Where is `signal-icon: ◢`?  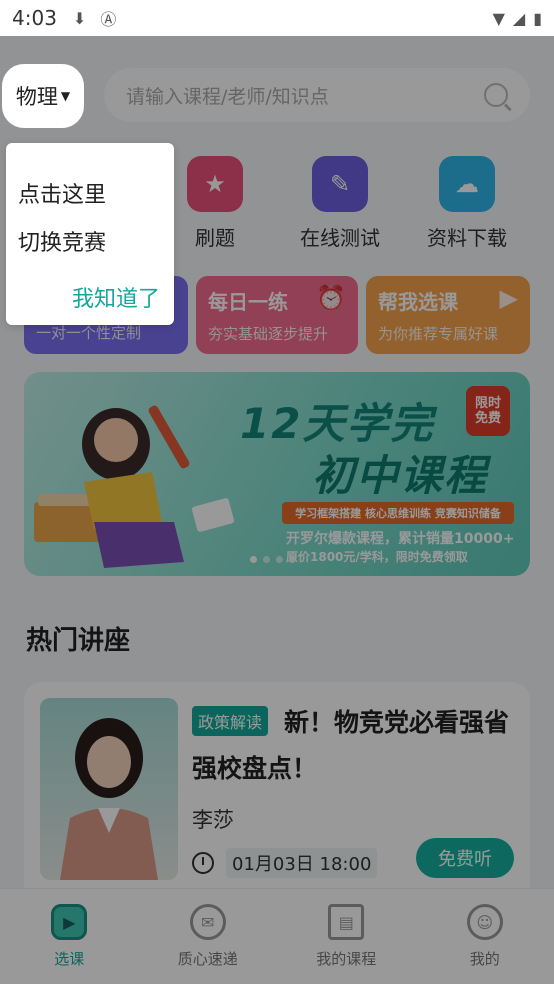
signal-icon: ◢ is located at coordinates (519, 18).